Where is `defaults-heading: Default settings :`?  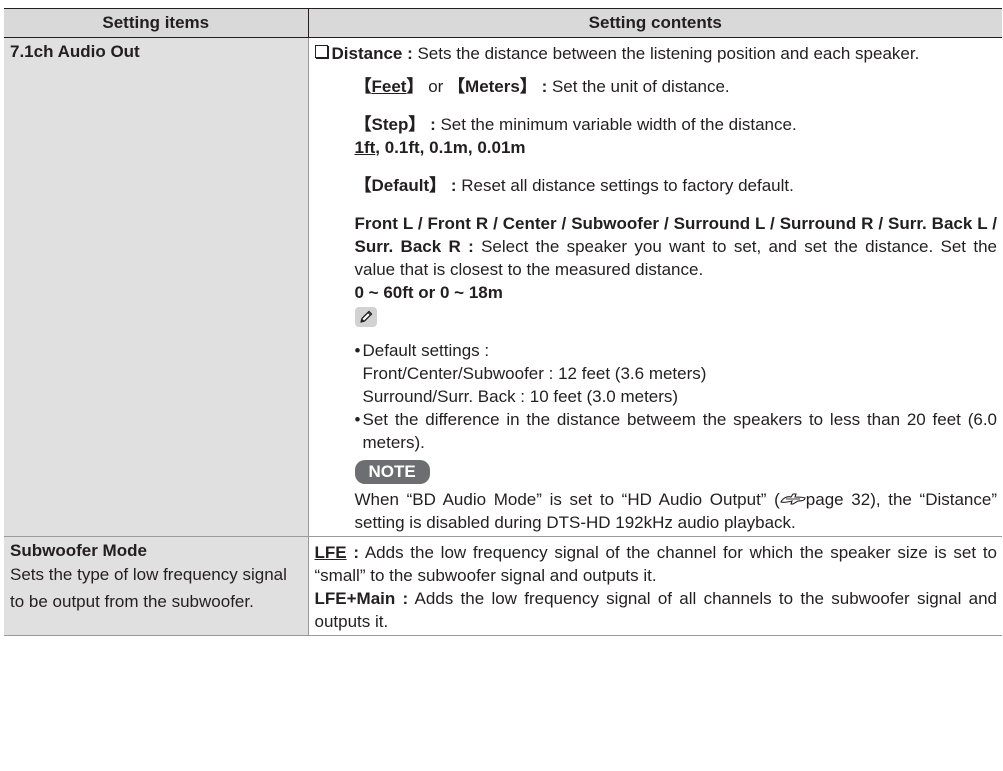
defaults-heading: Default settings : is located at coordinates (426, 350).